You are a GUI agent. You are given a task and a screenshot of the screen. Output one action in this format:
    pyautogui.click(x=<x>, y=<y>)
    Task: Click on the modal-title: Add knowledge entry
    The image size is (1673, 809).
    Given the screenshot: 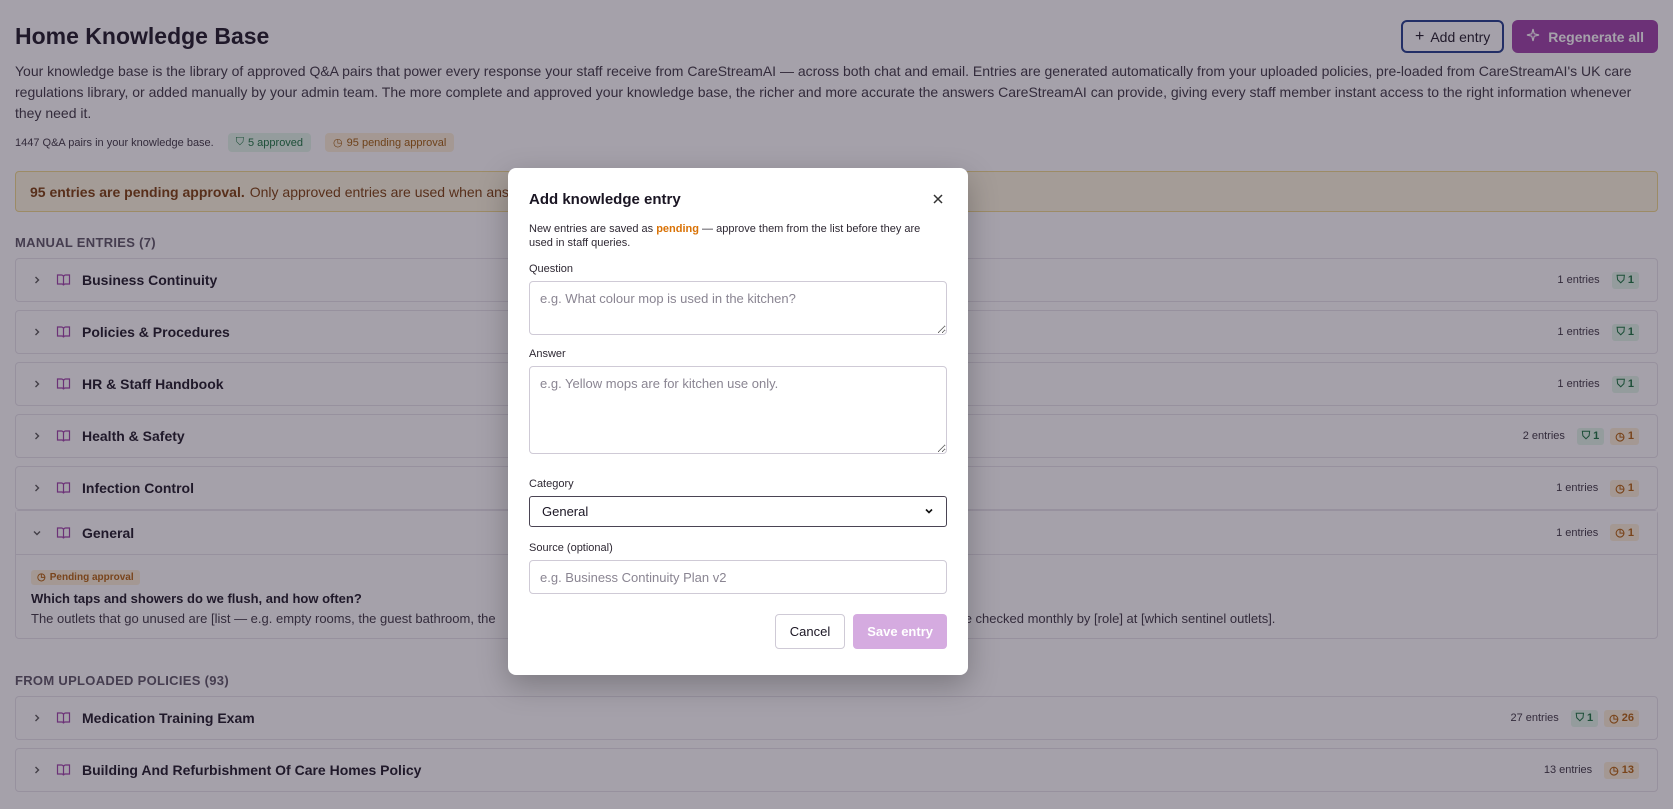 What is the action you would take?
    pyautogui.click(x=605, y=199)
    